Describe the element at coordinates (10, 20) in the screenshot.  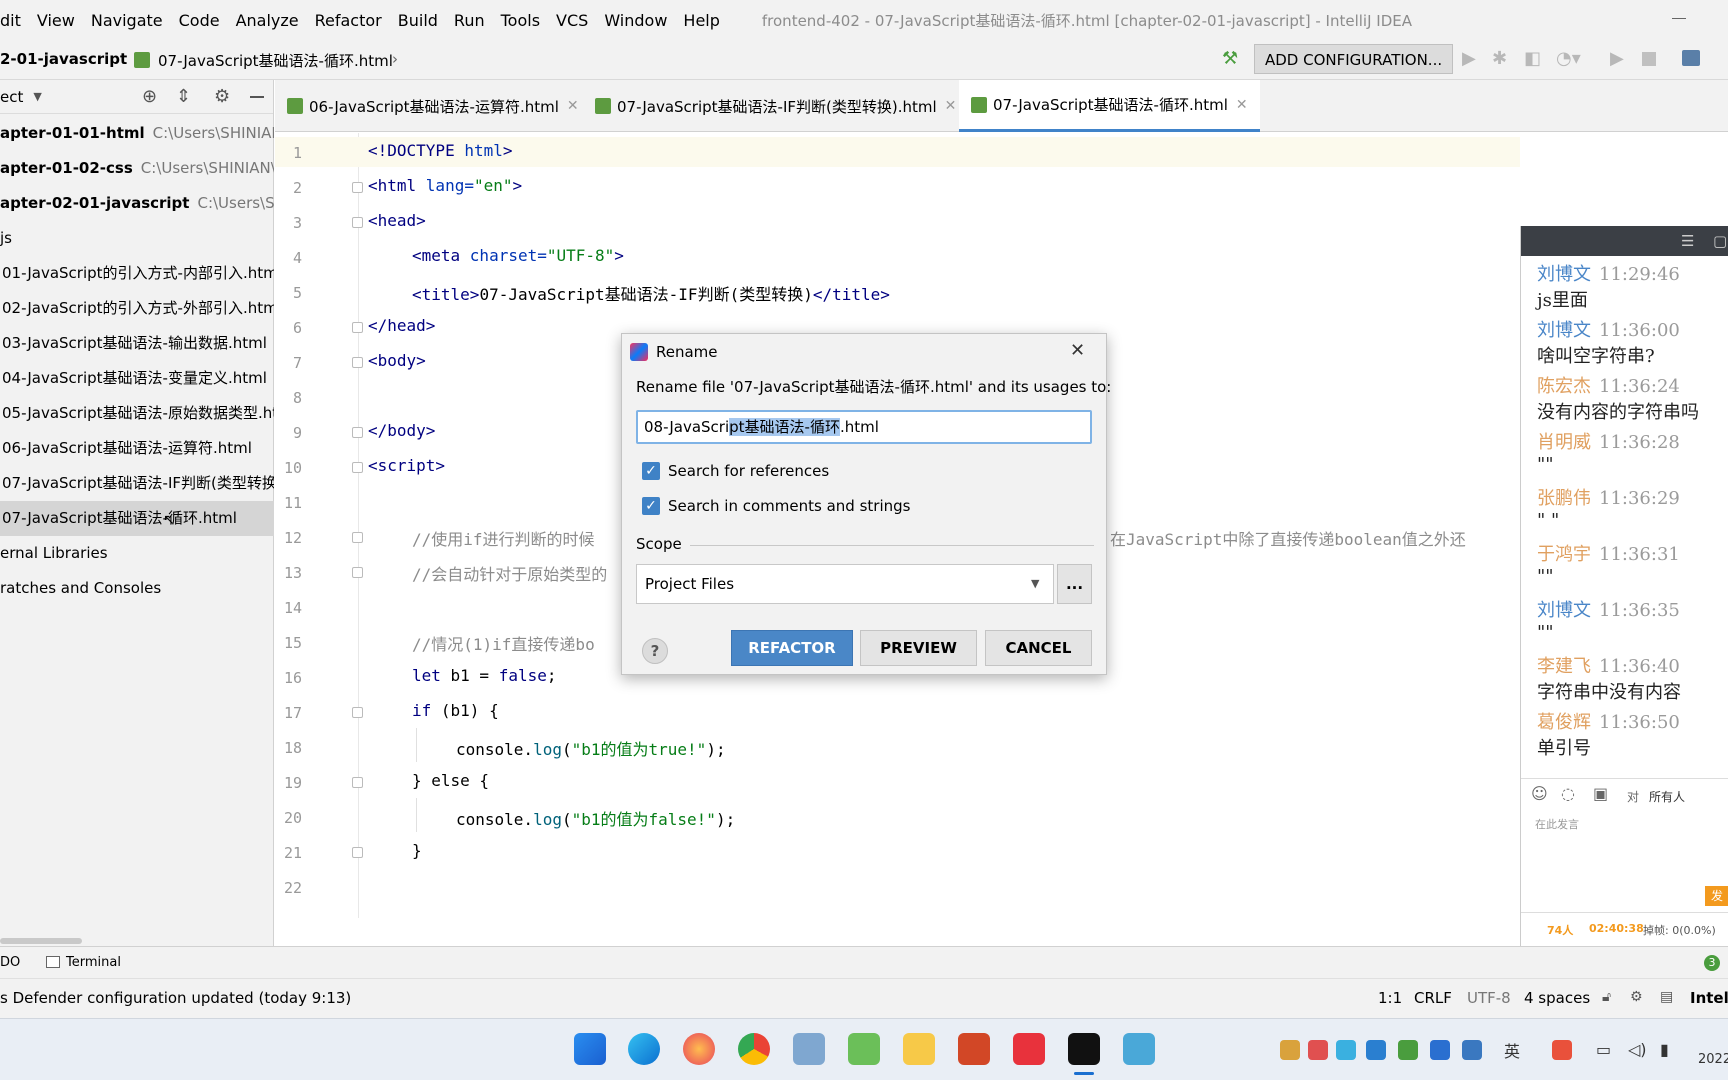
I see `menu-edit: dit` at that location.